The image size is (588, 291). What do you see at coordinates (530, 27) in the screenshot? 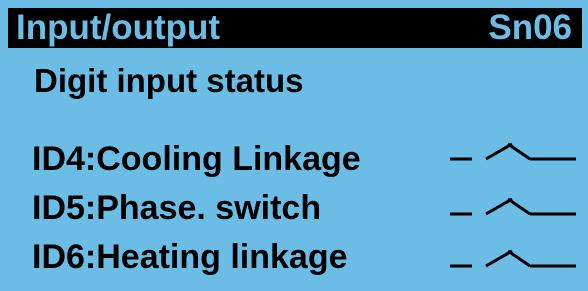
I see `page-code: Sn06` at bounding box center [530, 27].